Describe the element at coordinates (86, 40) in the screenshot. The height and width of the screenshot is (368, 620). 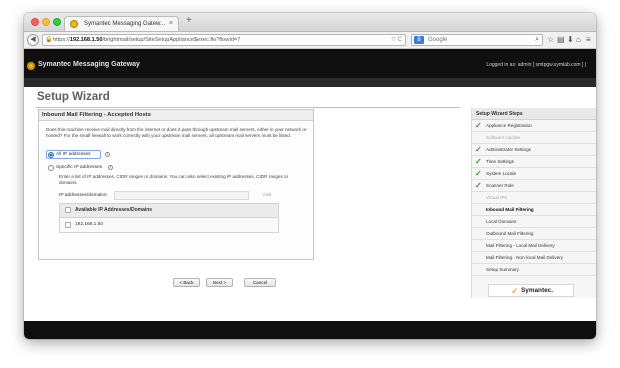
I see `url-host: 192.168.1.50` at that location.